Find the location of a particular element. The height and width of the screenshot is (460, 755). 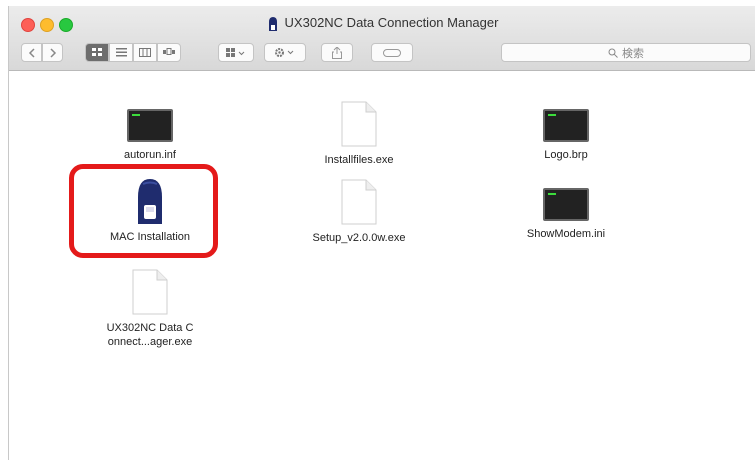

column-view-icon is located at coordinates (145, 52).